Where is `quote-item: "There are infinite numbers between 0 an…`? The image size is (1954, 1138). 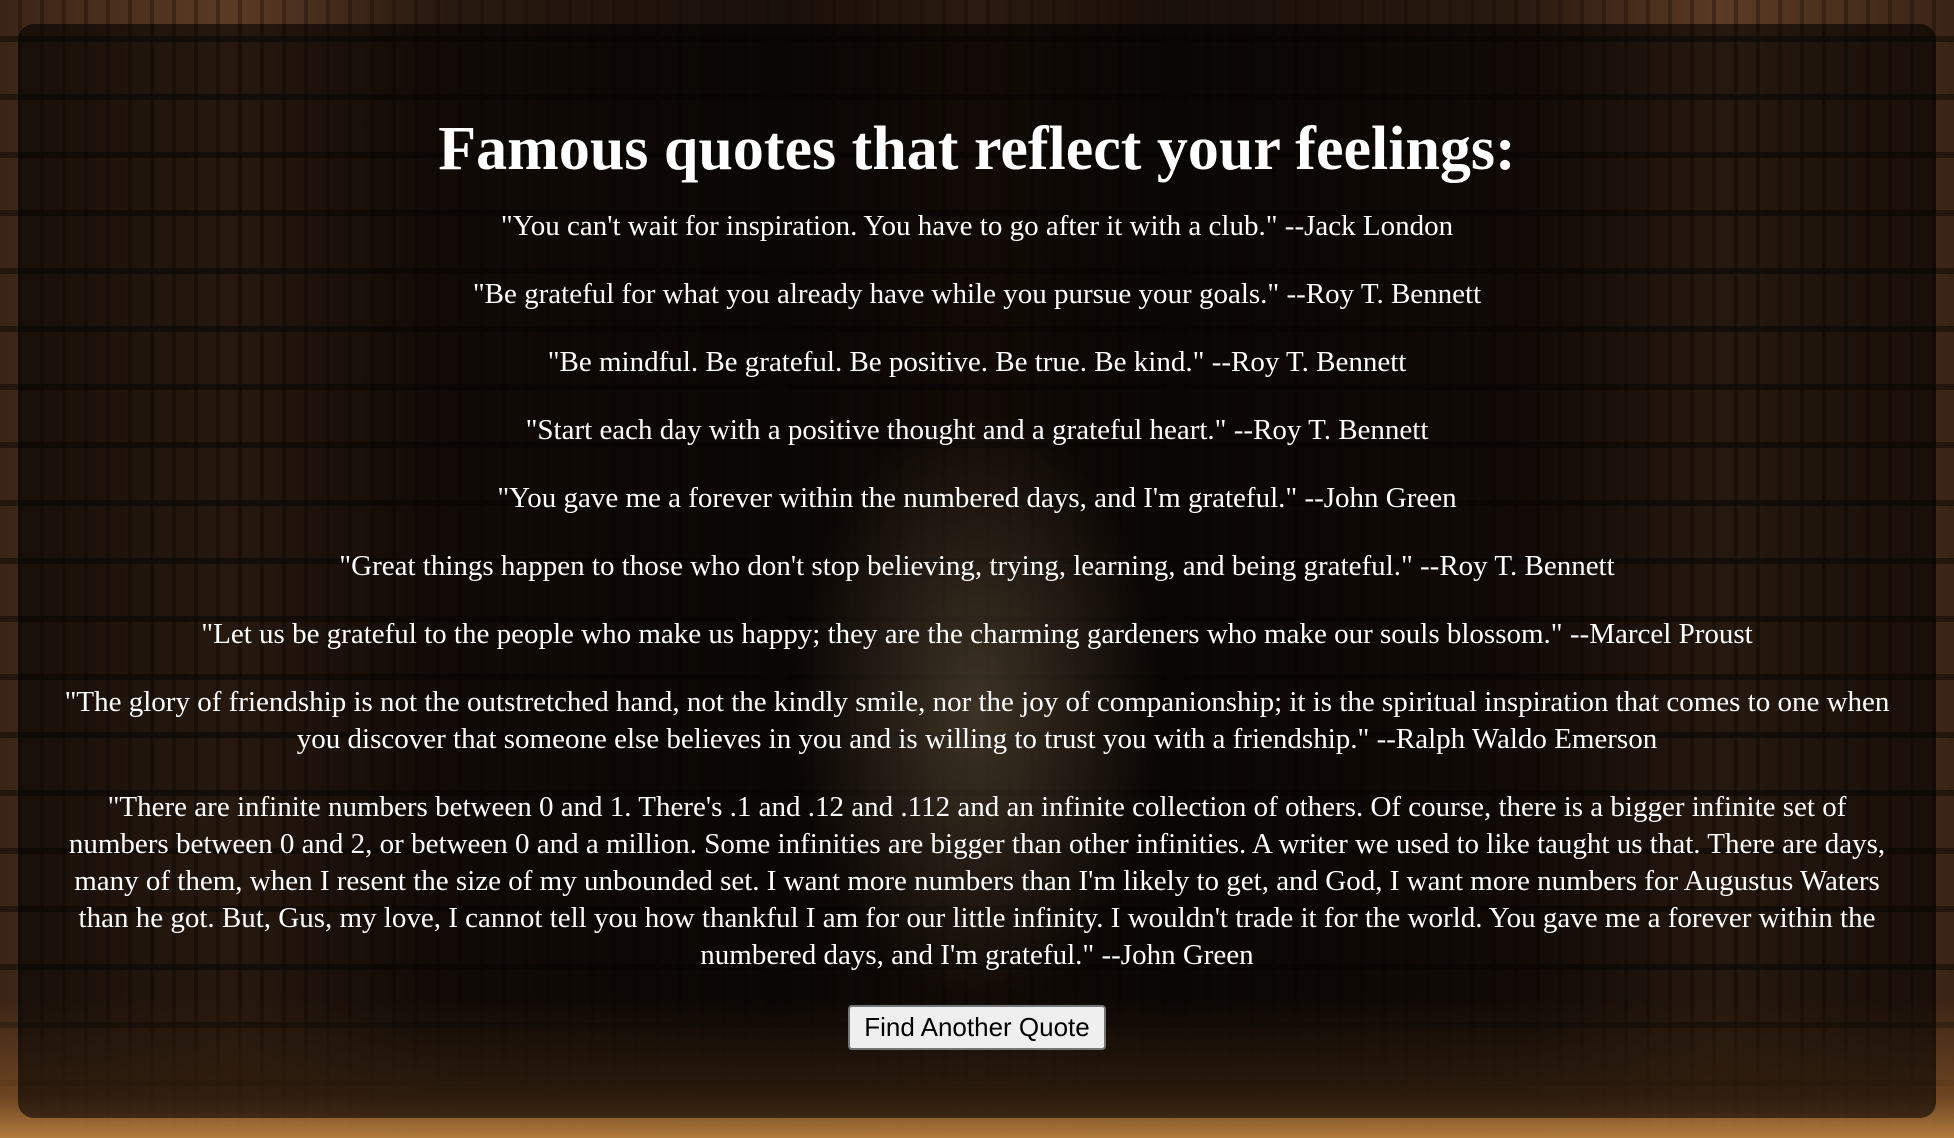
quote-item: "There are infinite numbers between 0 an… is located at coordinates (977, 881).